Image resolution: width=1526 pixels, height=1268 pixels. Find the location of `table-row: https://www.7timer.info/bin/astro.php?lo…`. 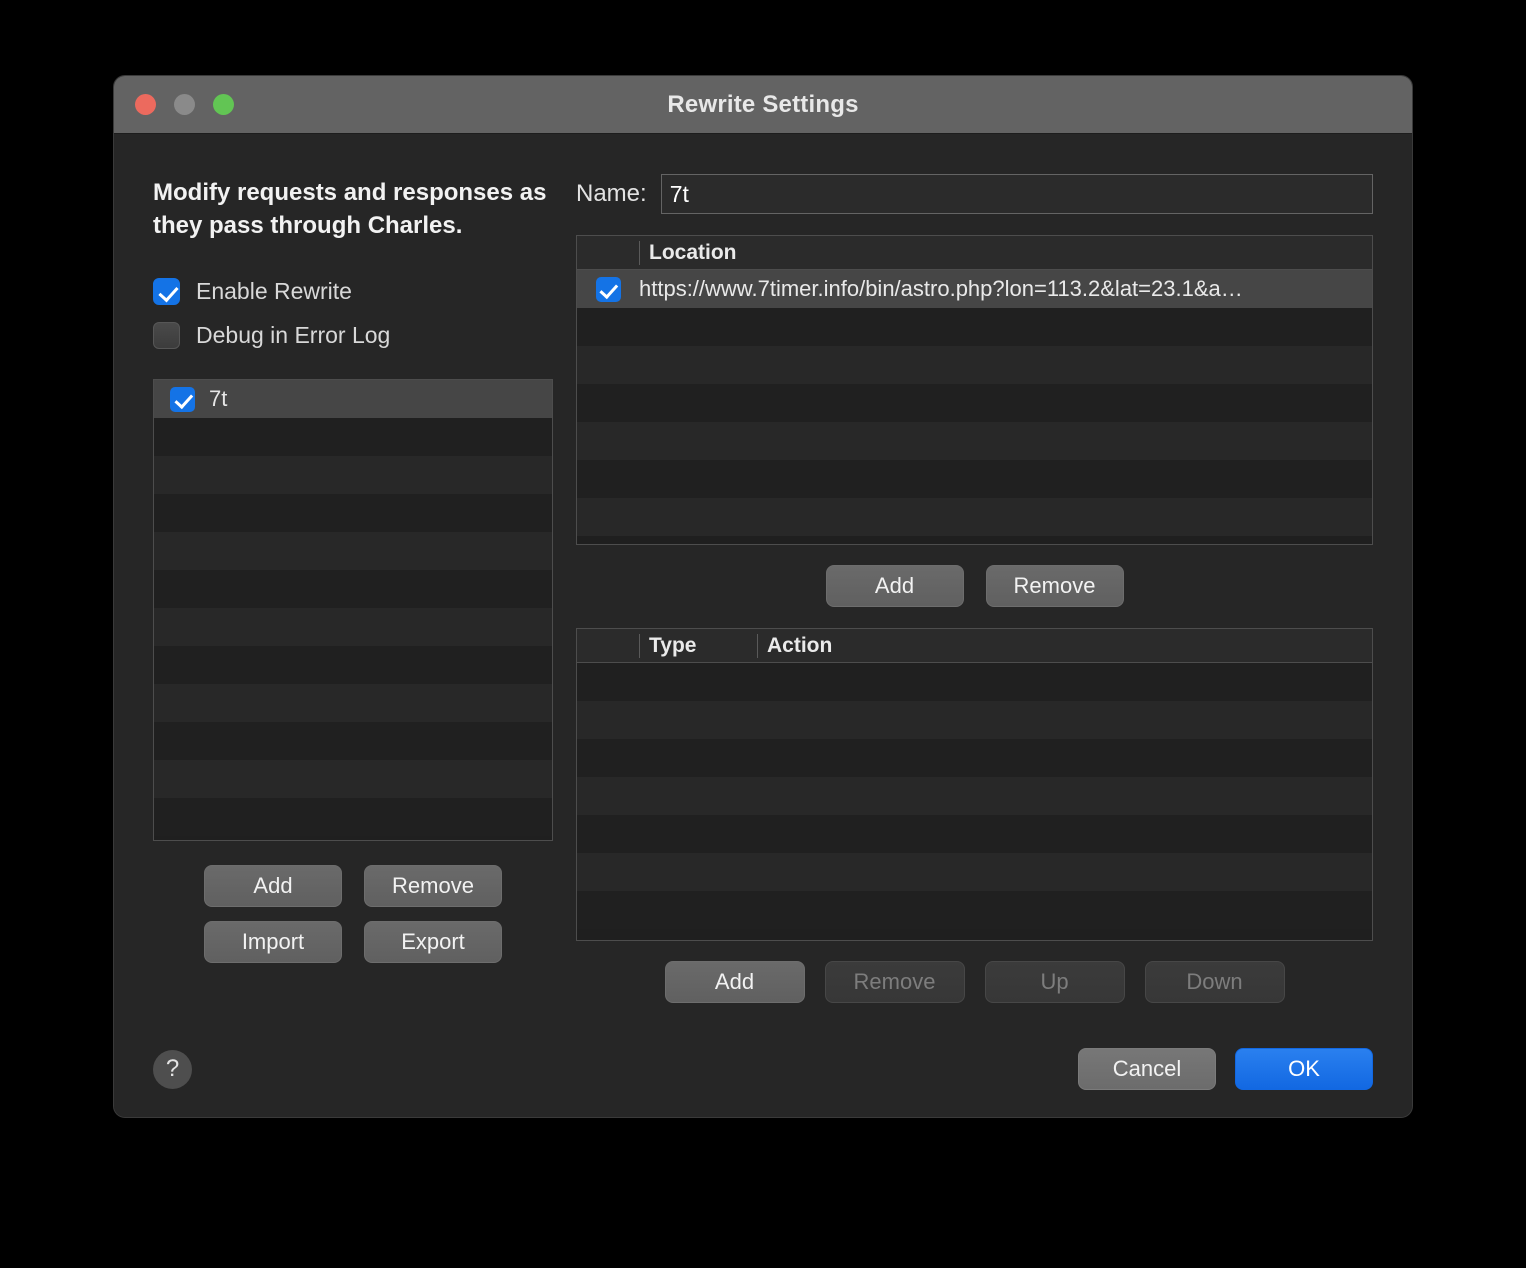

table-row: https://www.7timer.info/bin/astro.php?lo… is located at coordinates (974, 289).